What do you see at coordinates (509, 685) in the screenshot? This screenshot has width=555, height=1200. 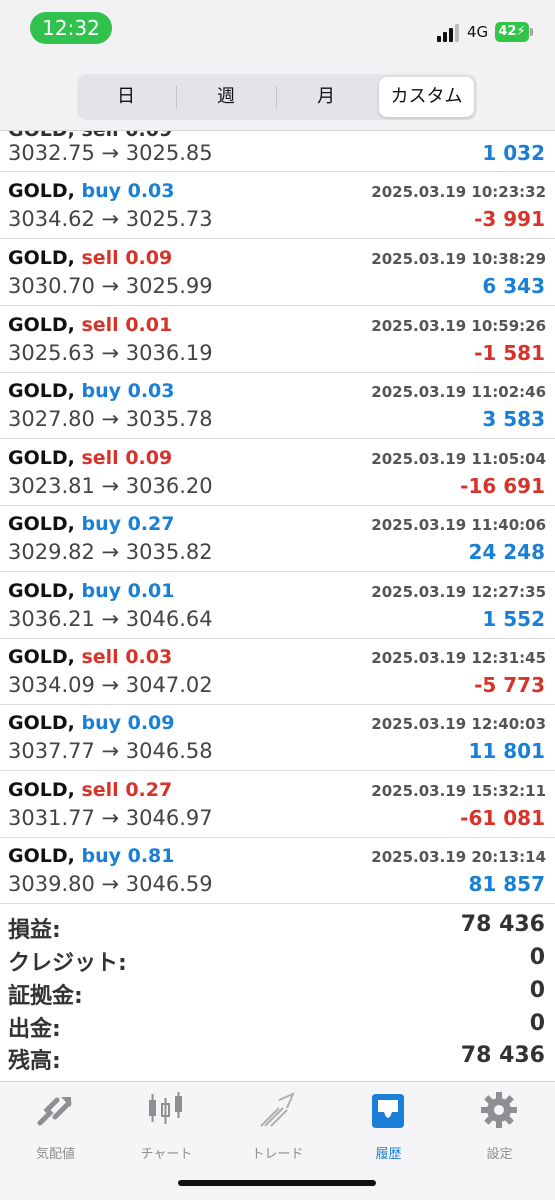 I see `trade-profit: -5 773` at bounding box center [509, 685].